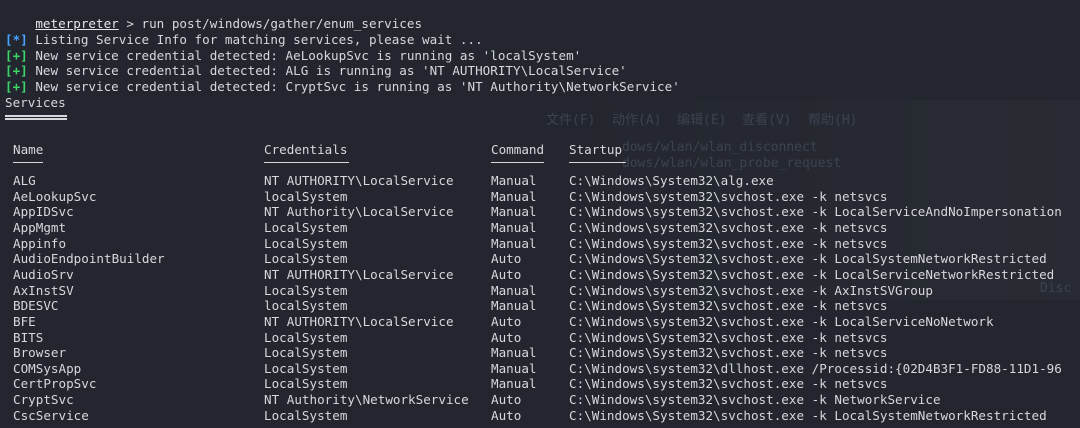 The image size is (1080, 428). I want to click on service-name-cell: AppIDSvc, so click(43, 211).